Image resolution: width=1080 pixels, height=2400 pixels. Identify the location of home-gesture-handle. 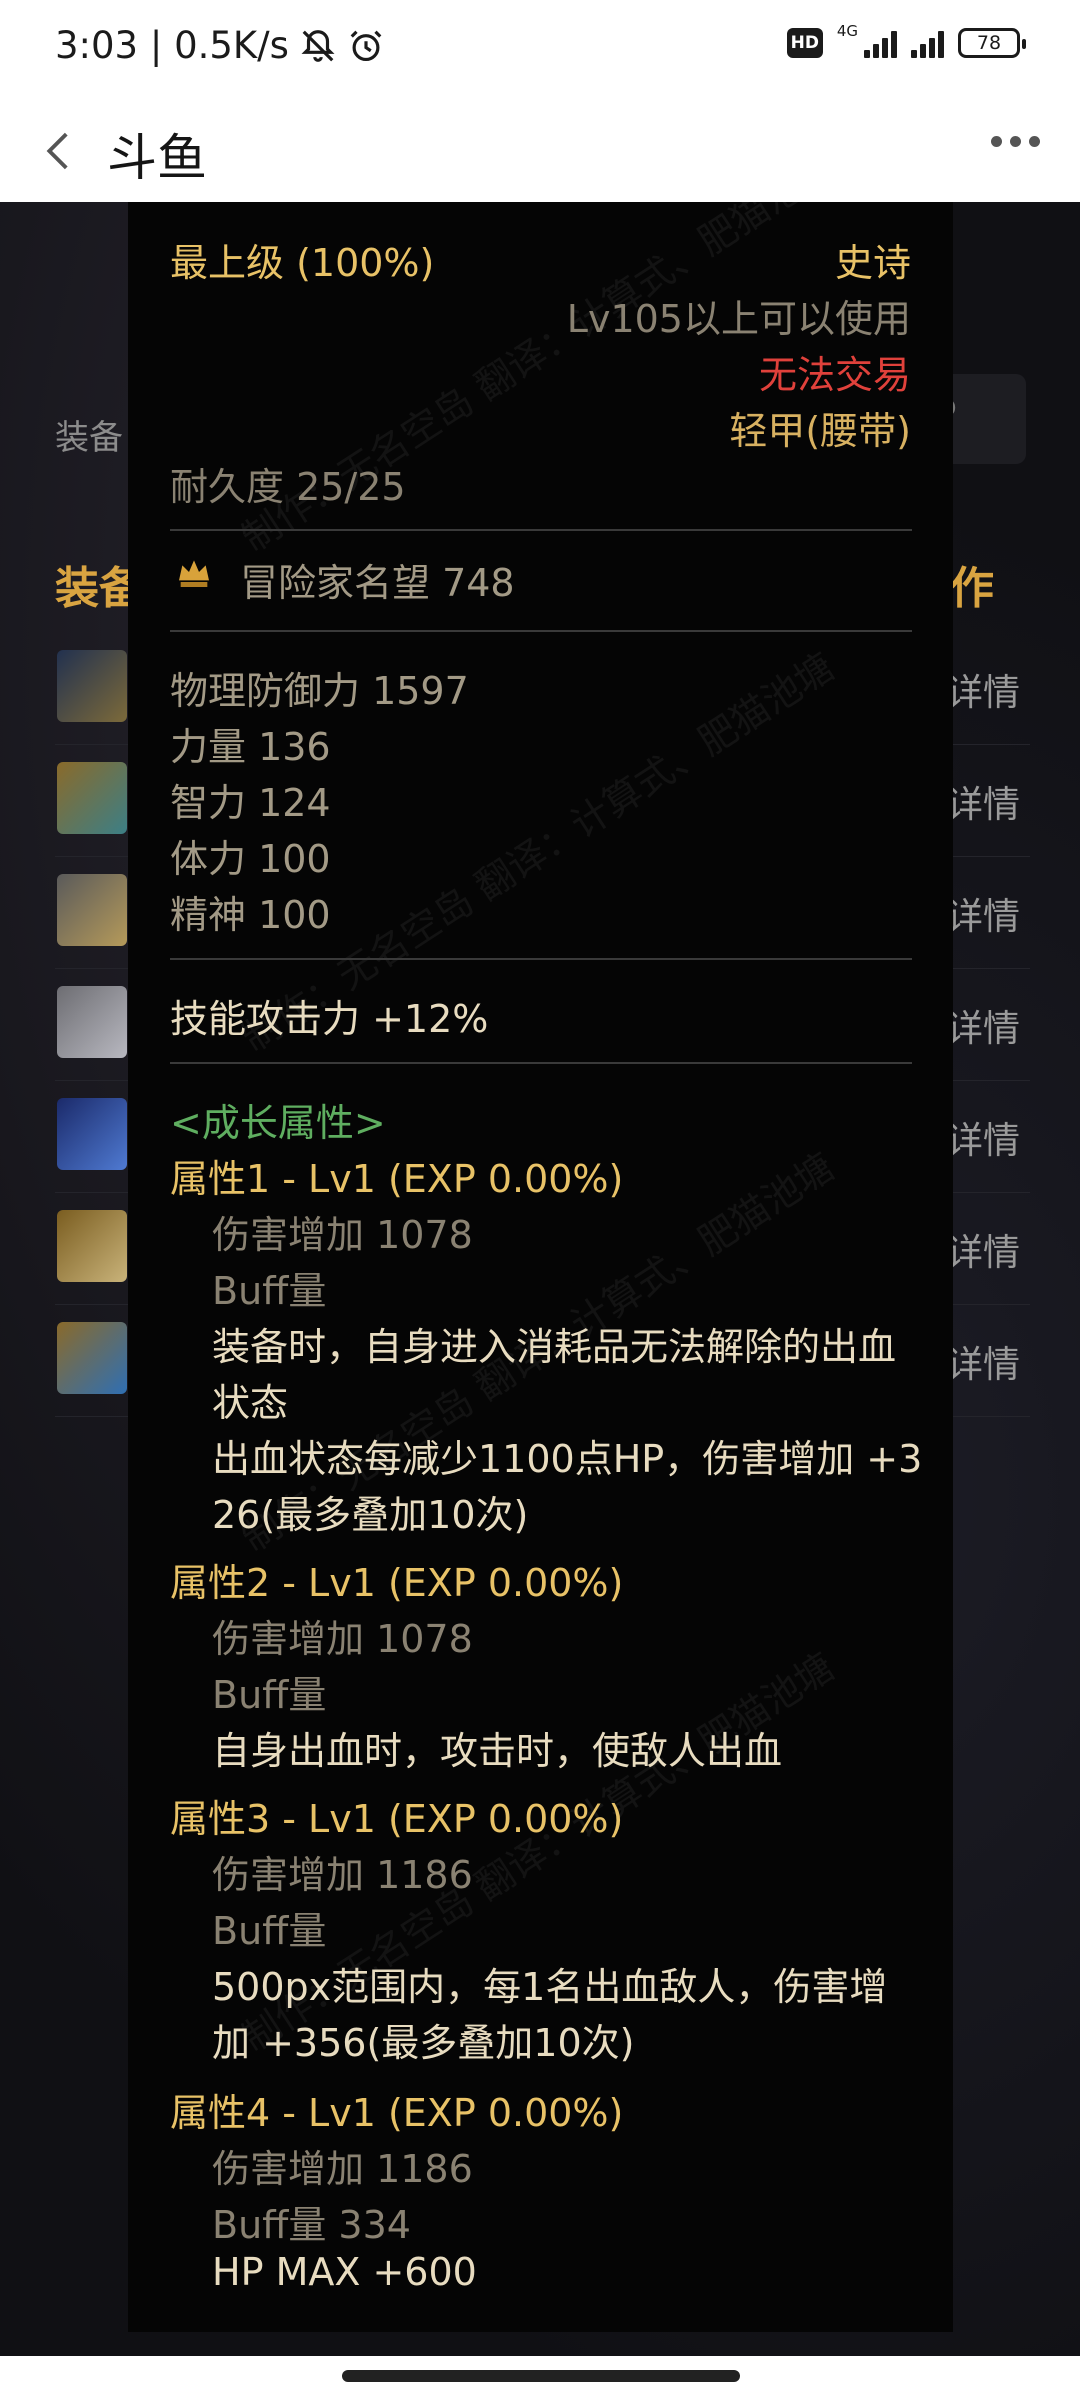
(541, 2376).